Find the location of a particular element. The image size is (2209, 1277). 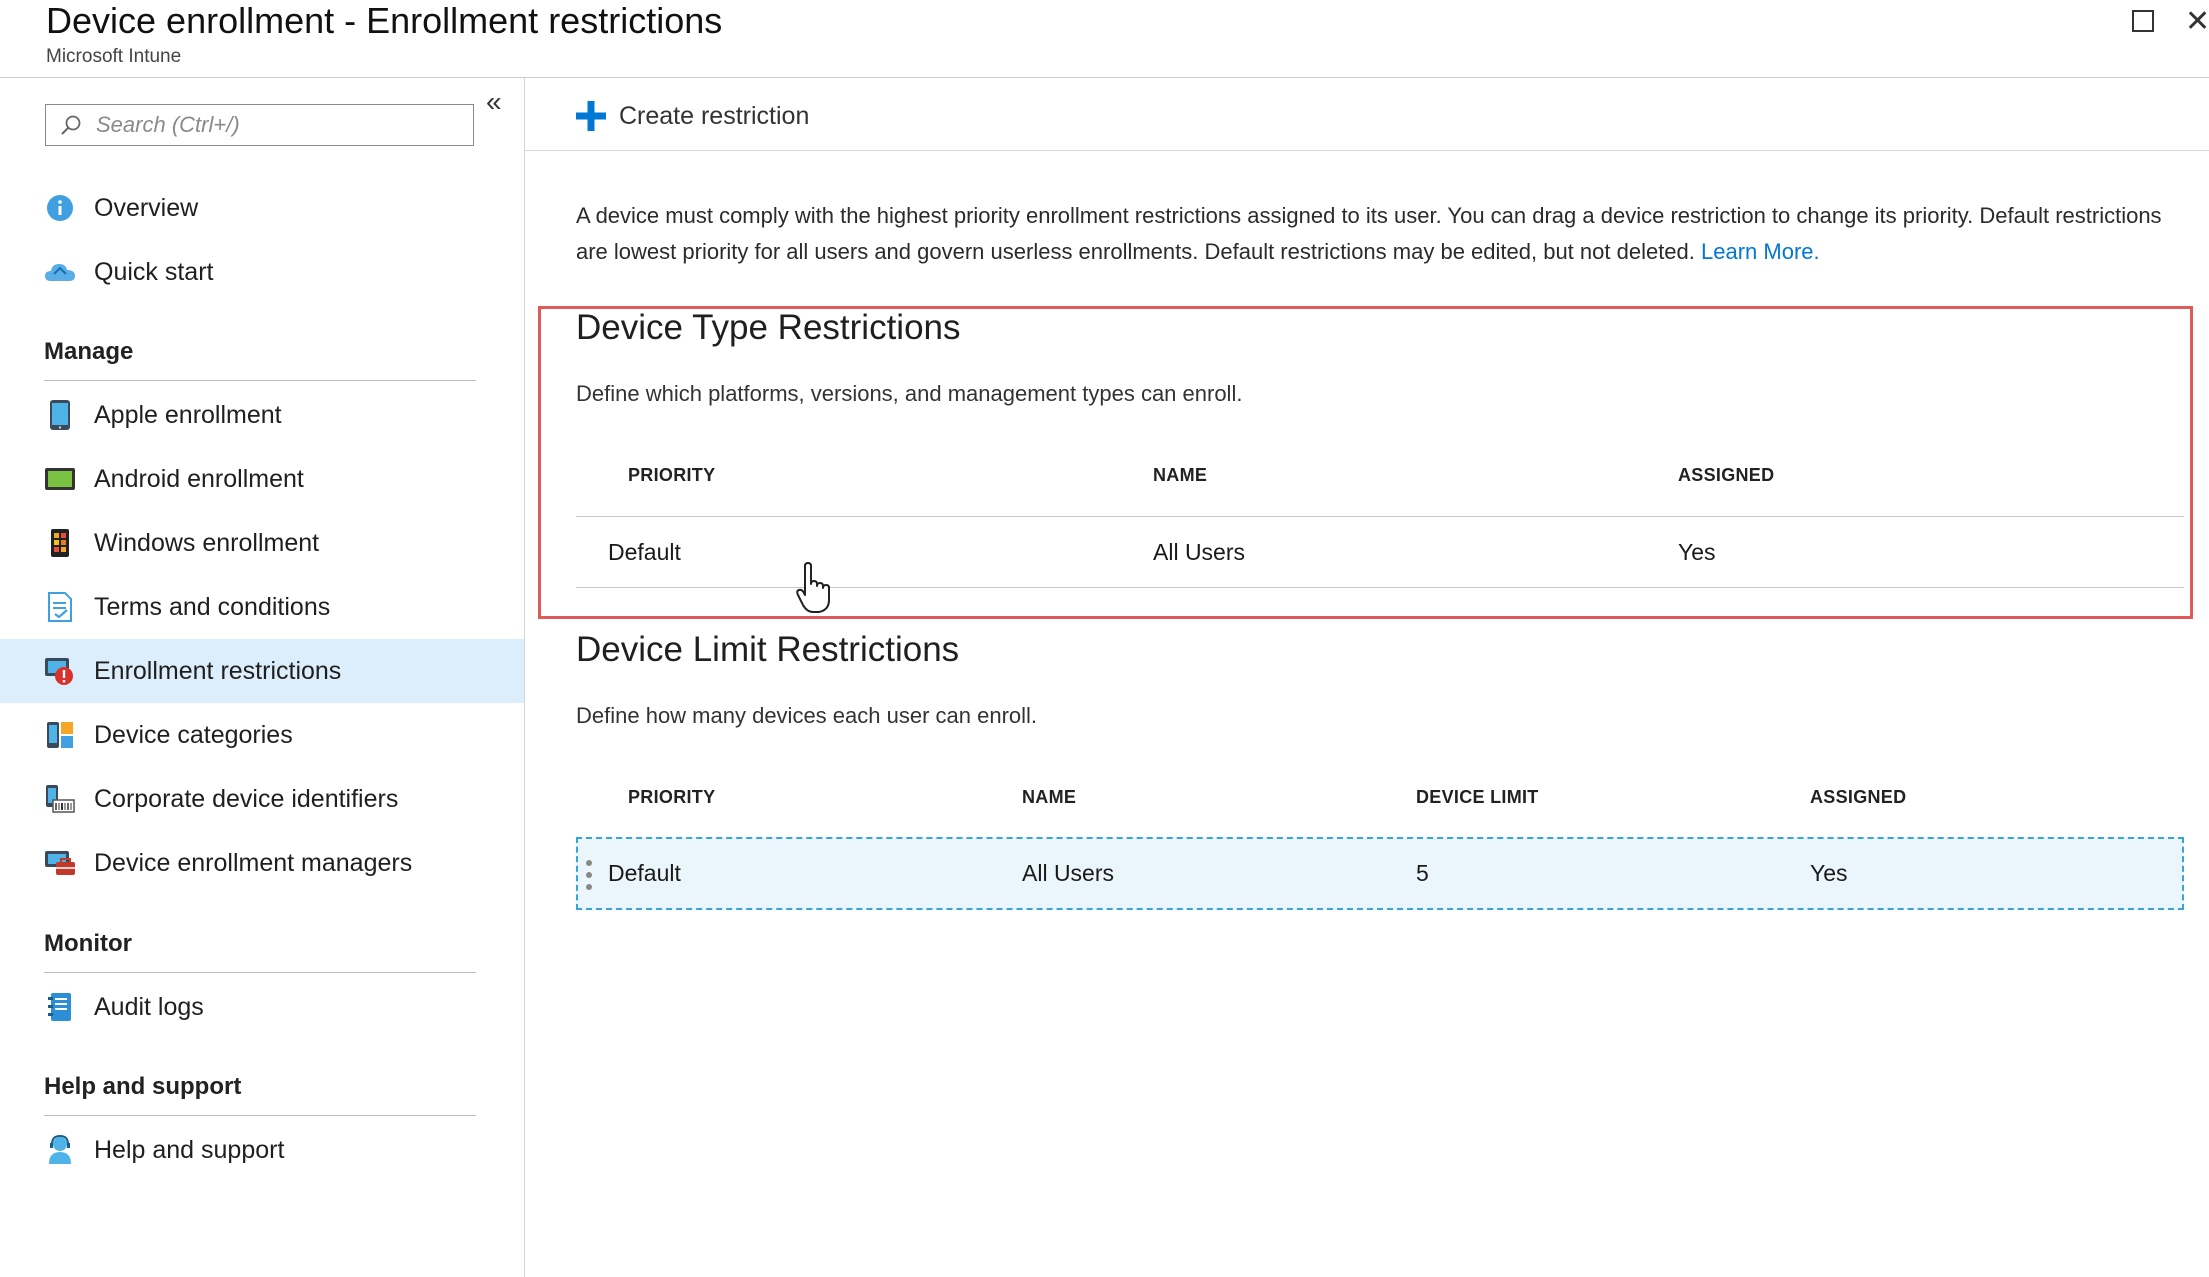

device-limit-section-title: Device Limit Restrictions is located at coordinates (768, 649).